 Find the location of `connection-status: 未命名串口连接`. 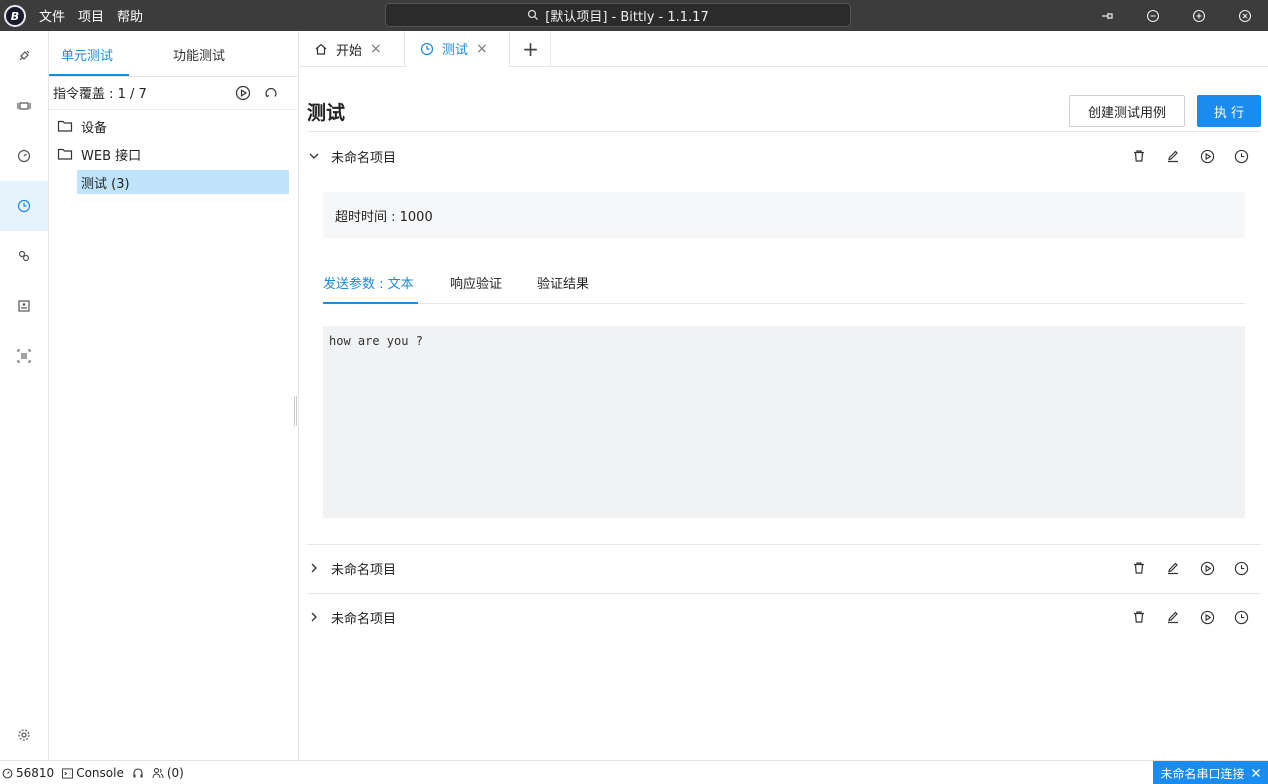

connection-status: 未命名串口连接 is located at coordinates (1210, 772).